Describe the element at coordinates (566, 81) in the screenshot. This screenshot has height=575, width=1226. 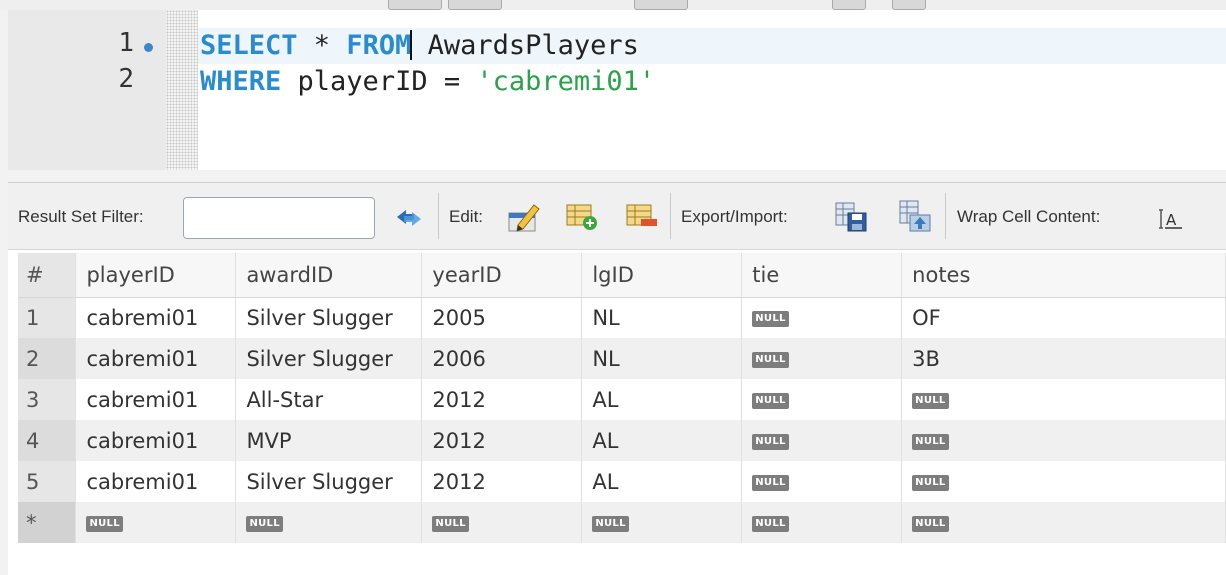
I see `string-literal: 'cabremi01'` at that location.